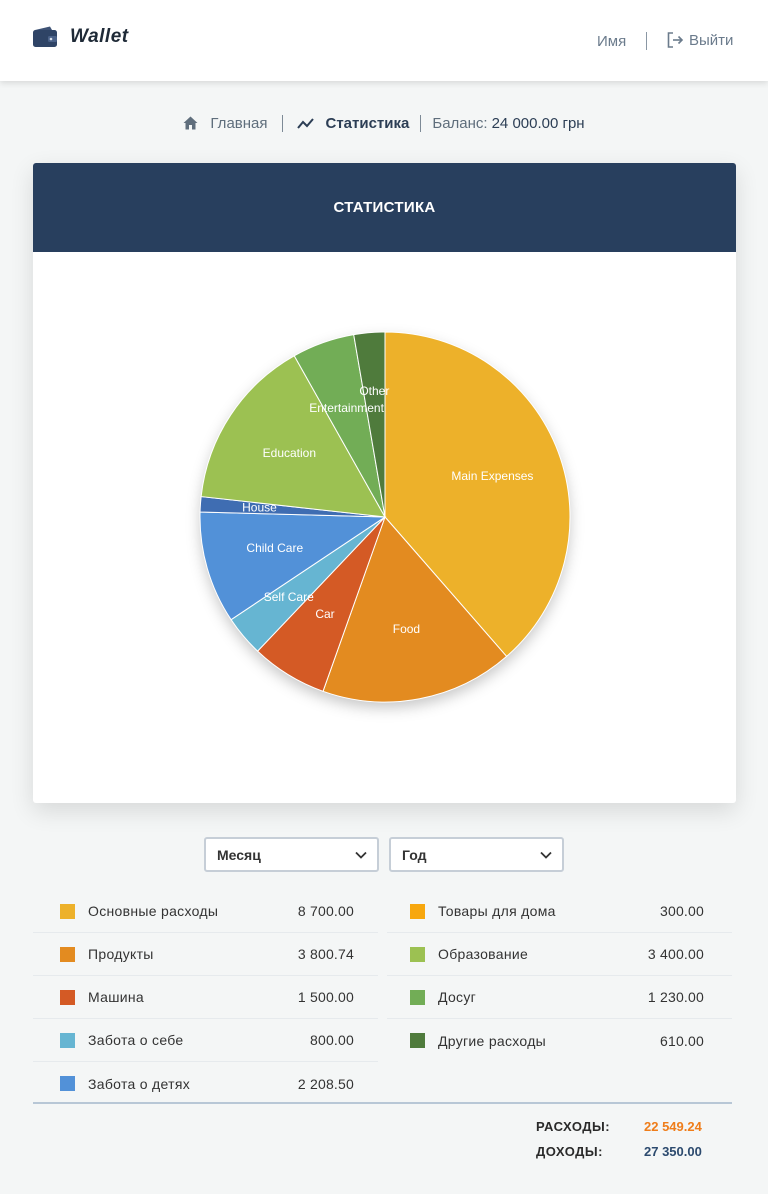 Image resolution: width=768 pixels, height=1194 pixels. Describe the element at coordinates (274, 548) in the screenshot. I see `pie-label-child-care: Child Care` at that location.